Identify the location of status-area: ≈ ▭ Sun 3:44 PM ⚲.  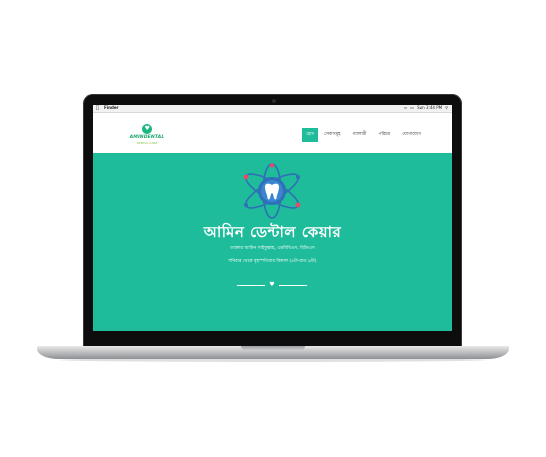
(426, 108).